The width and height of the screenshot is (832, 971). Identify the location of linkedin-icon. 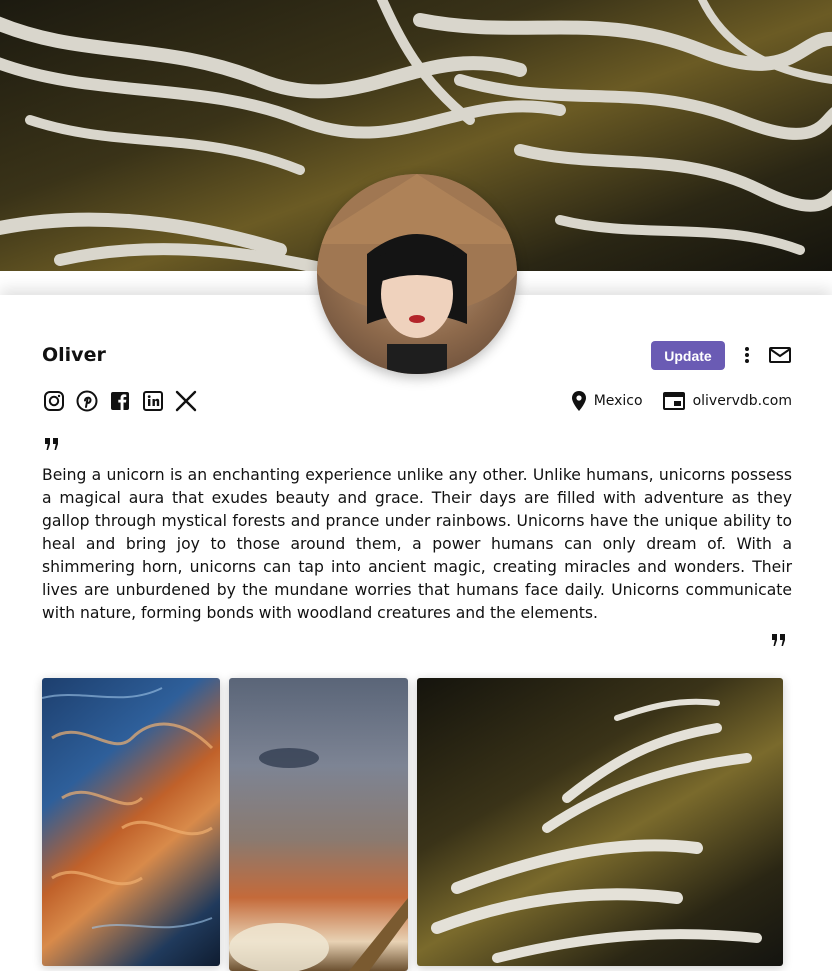
(153, 401).